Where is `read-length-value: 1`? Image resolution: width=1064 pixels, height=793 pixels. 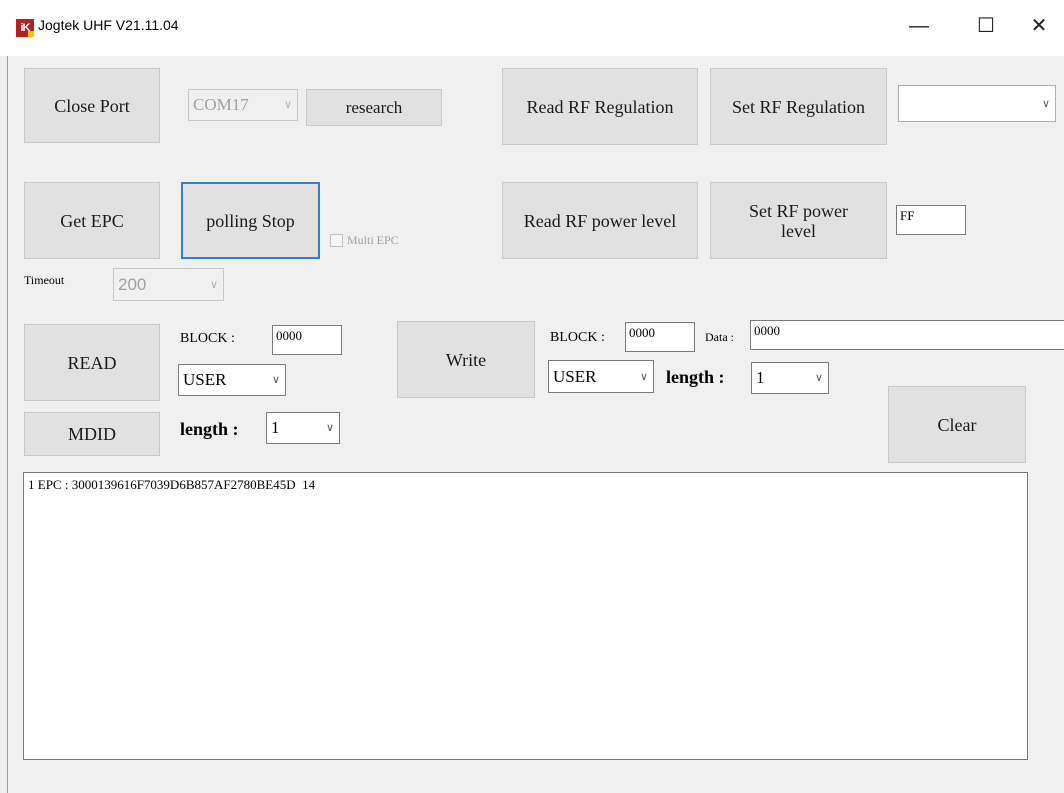
read-length-value: 1 is located at coordinates (275, 427).